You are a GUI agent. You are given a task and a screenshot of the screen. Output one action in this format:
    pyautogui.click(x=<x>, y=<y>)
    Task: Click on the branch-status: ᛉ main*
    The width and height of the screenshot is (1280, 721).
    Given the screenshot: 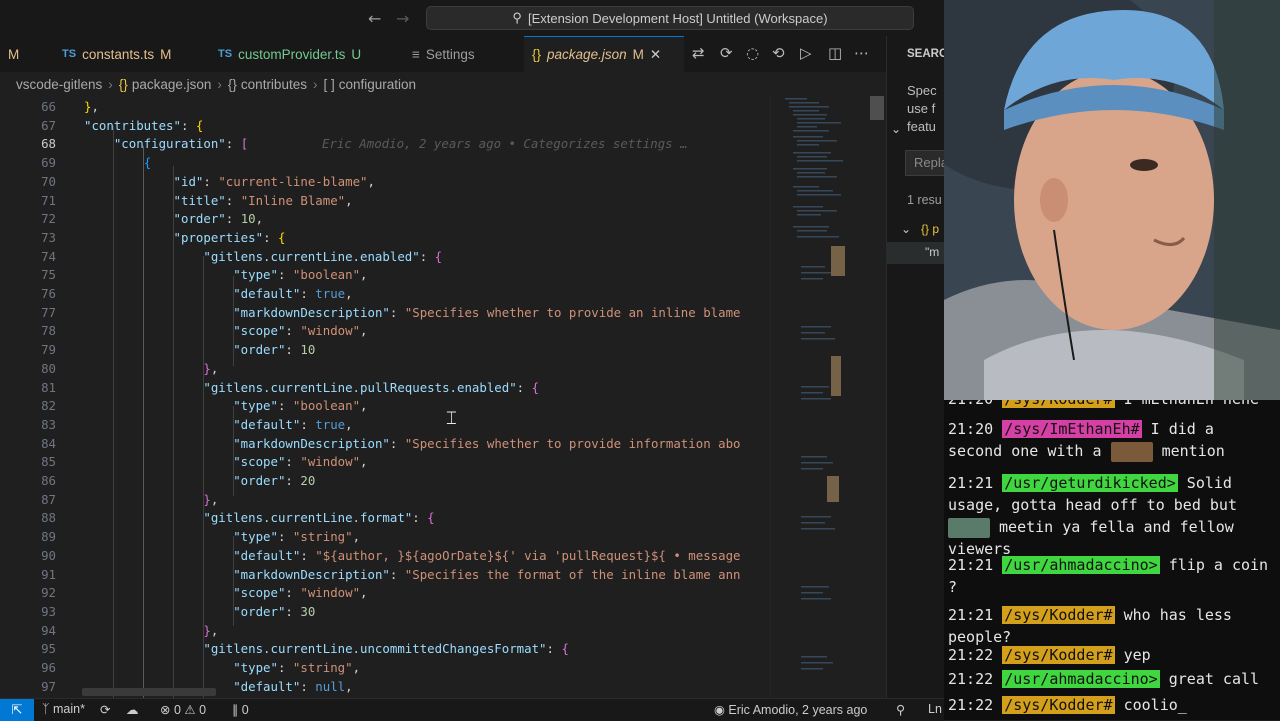 What is the action you would take?
    pyautogui.click(x=63, y=709)
    